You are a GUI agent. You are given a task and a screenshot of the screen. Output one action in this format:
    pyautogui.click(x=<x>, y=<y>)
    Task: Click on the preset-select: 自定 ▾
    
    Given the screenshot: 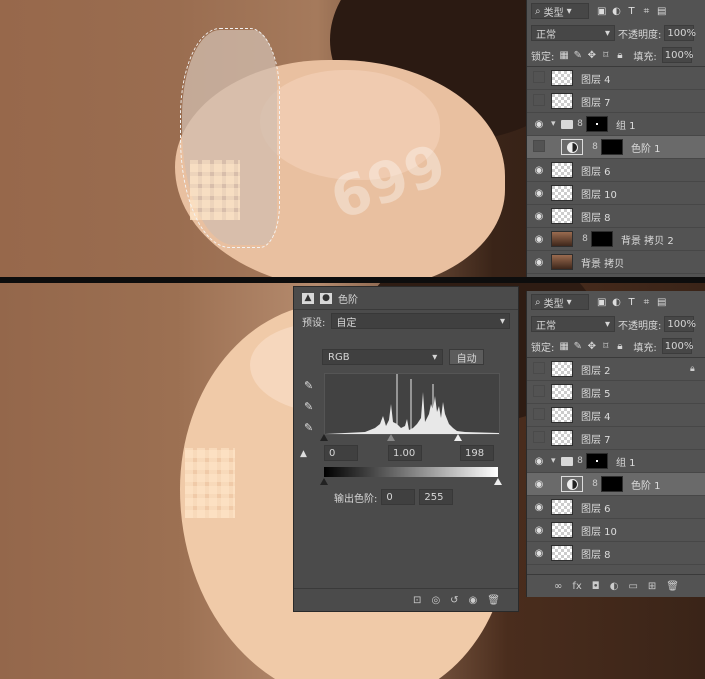 What is the action you would take?
    pyautogui.click(x=420, y=321)
    